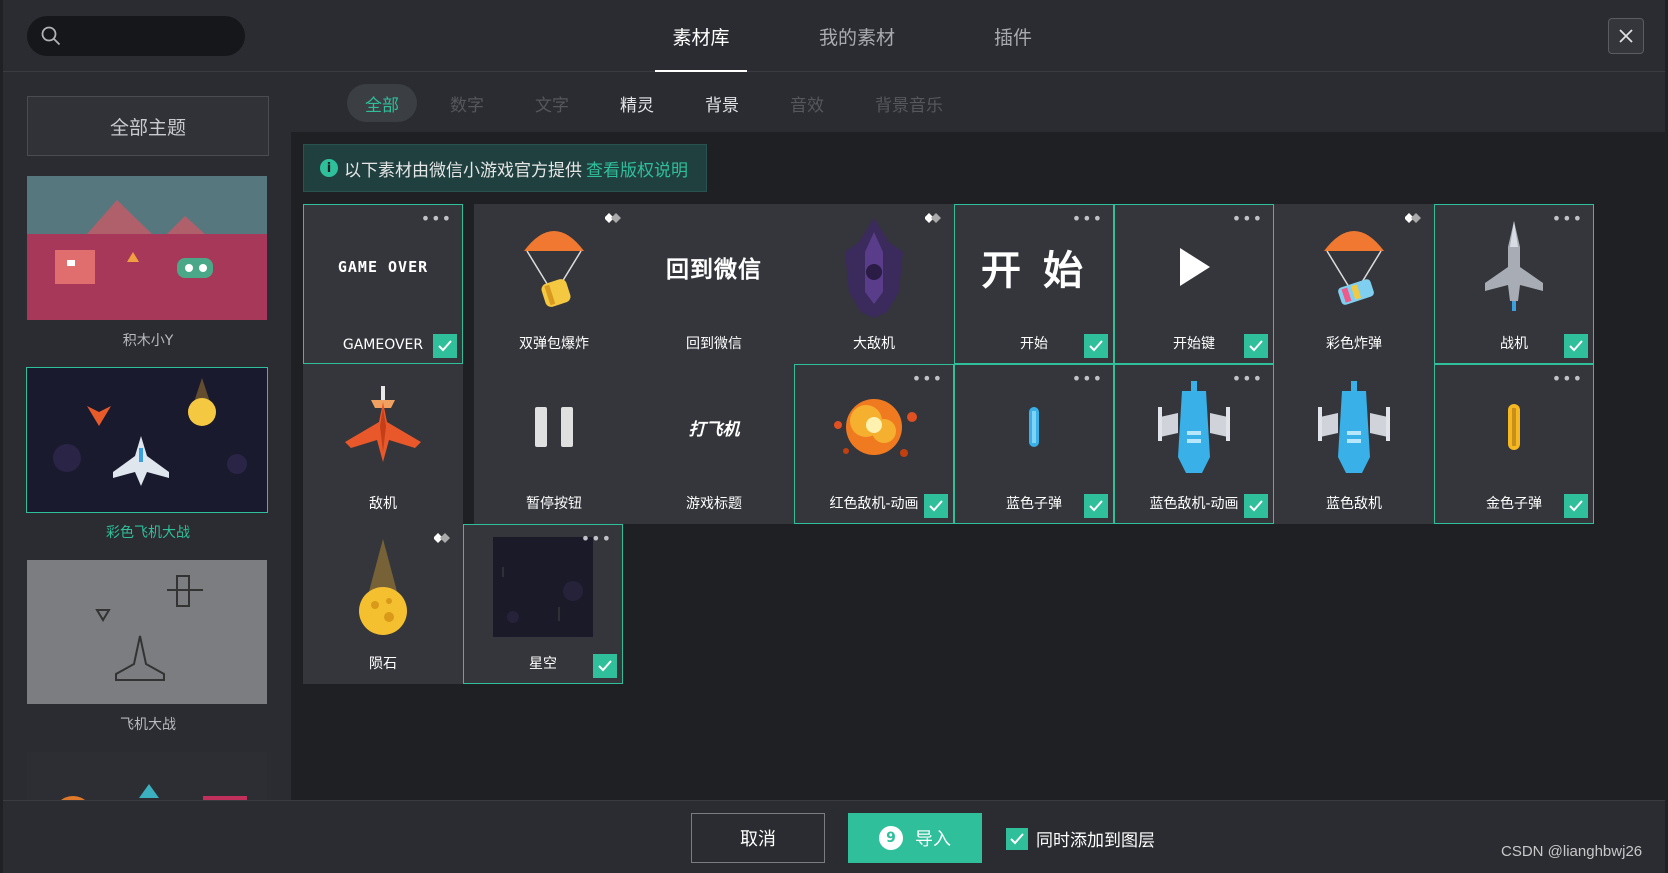  Describe the element at coordinates (1354, 444) in the screenshot. I see `asset-card-blue-enemy: 蓝色敌机` at that location.